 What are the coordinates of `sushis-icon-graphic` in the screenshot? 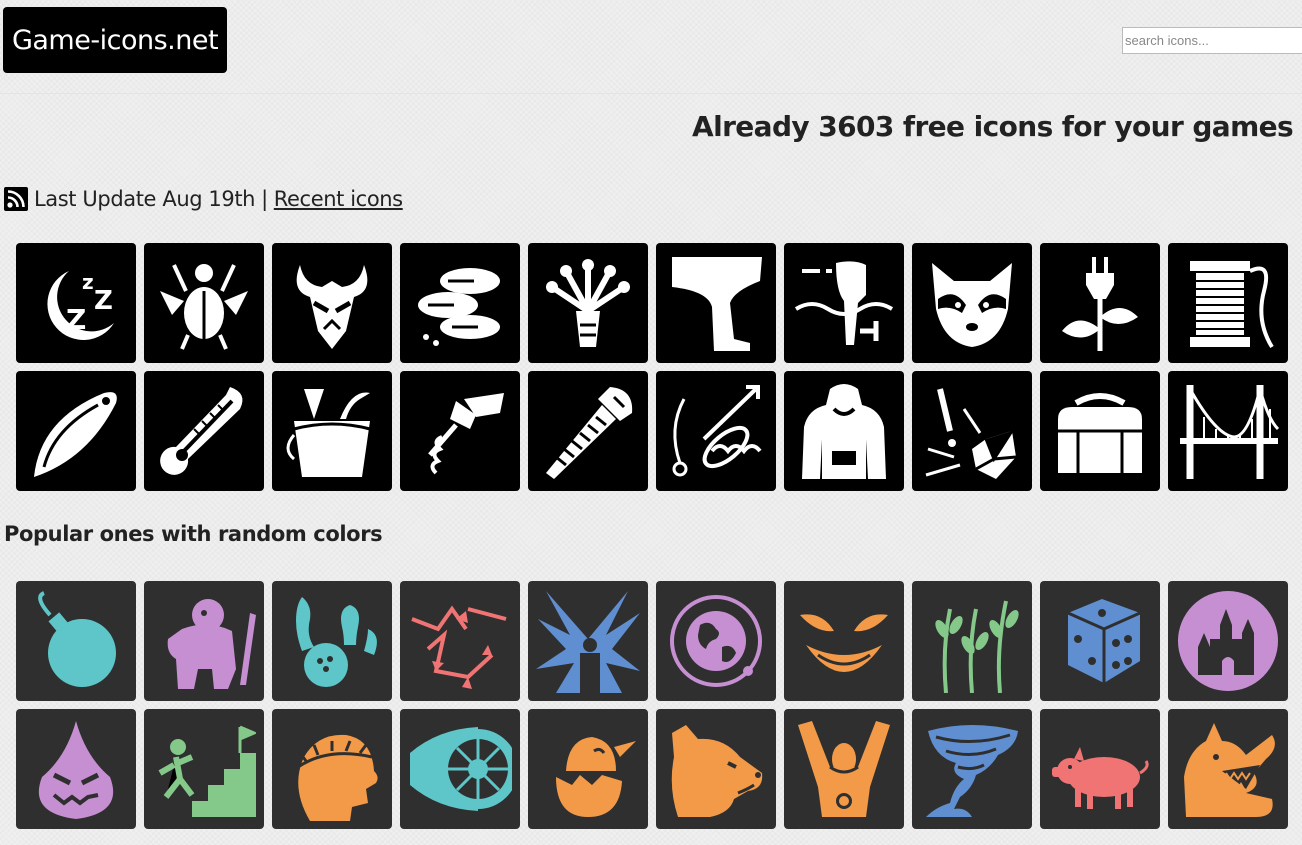 It's located at (459, 307).